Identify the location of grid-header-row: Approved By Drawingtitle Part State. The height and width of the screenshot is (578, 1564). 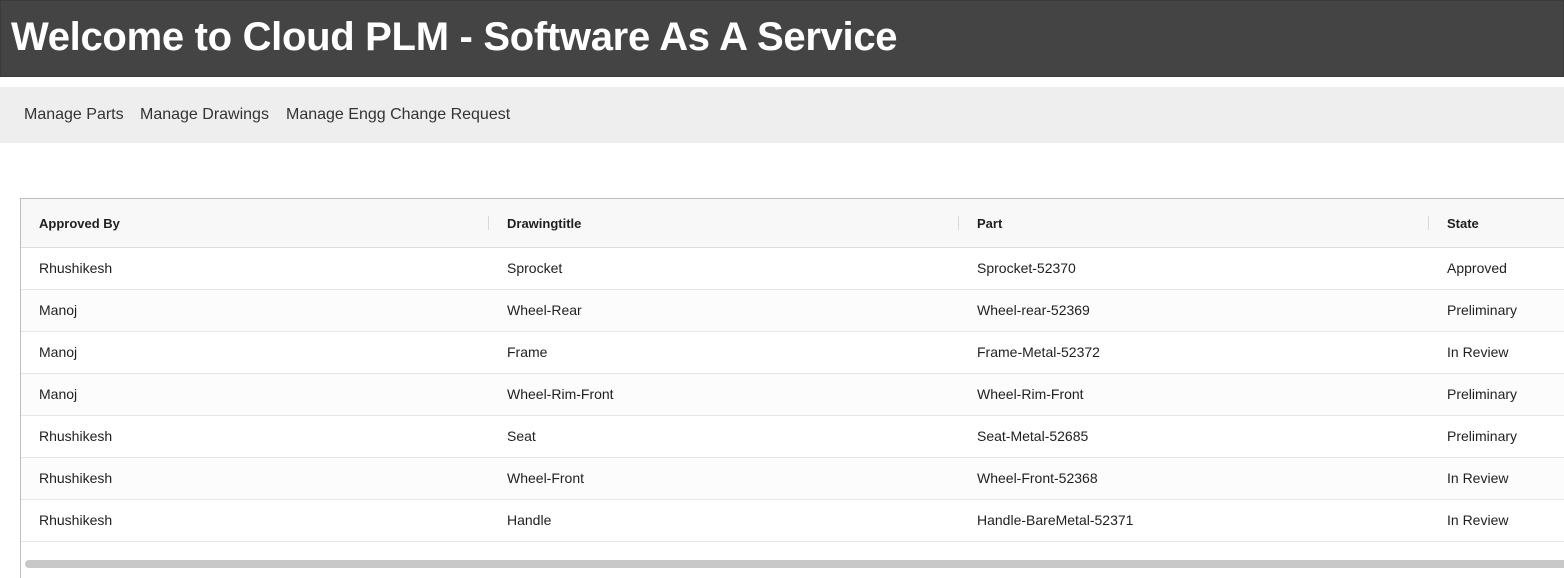
(792, 223).